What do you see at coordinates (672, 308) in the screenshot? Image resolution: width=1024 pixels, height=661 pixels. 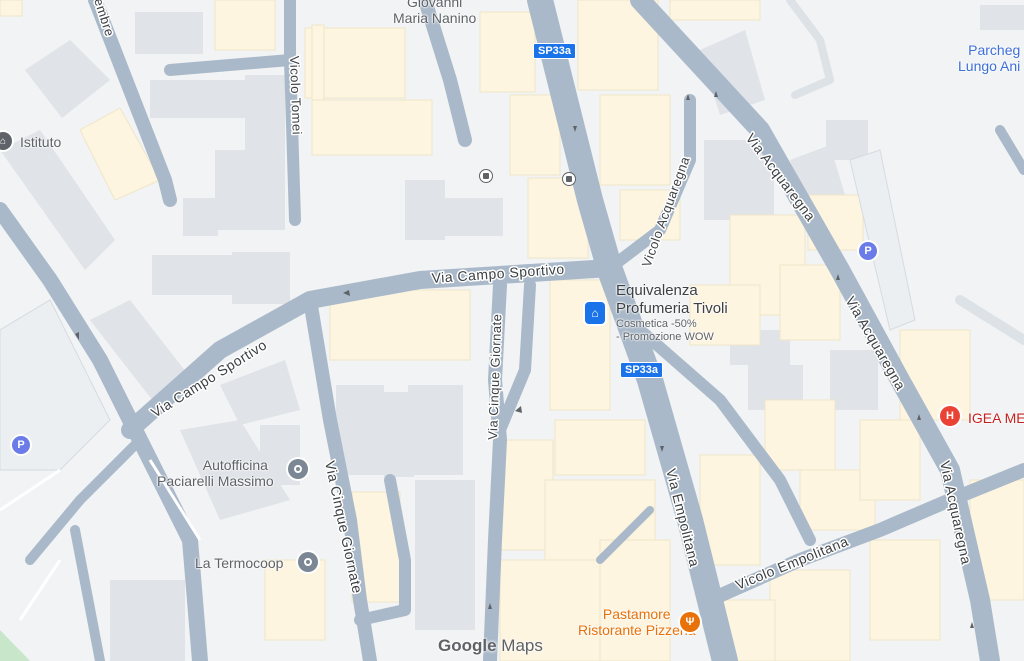 I see `poi-equivalenza-line2: Profumeria Tivoli` at bounding box center [672, 308].